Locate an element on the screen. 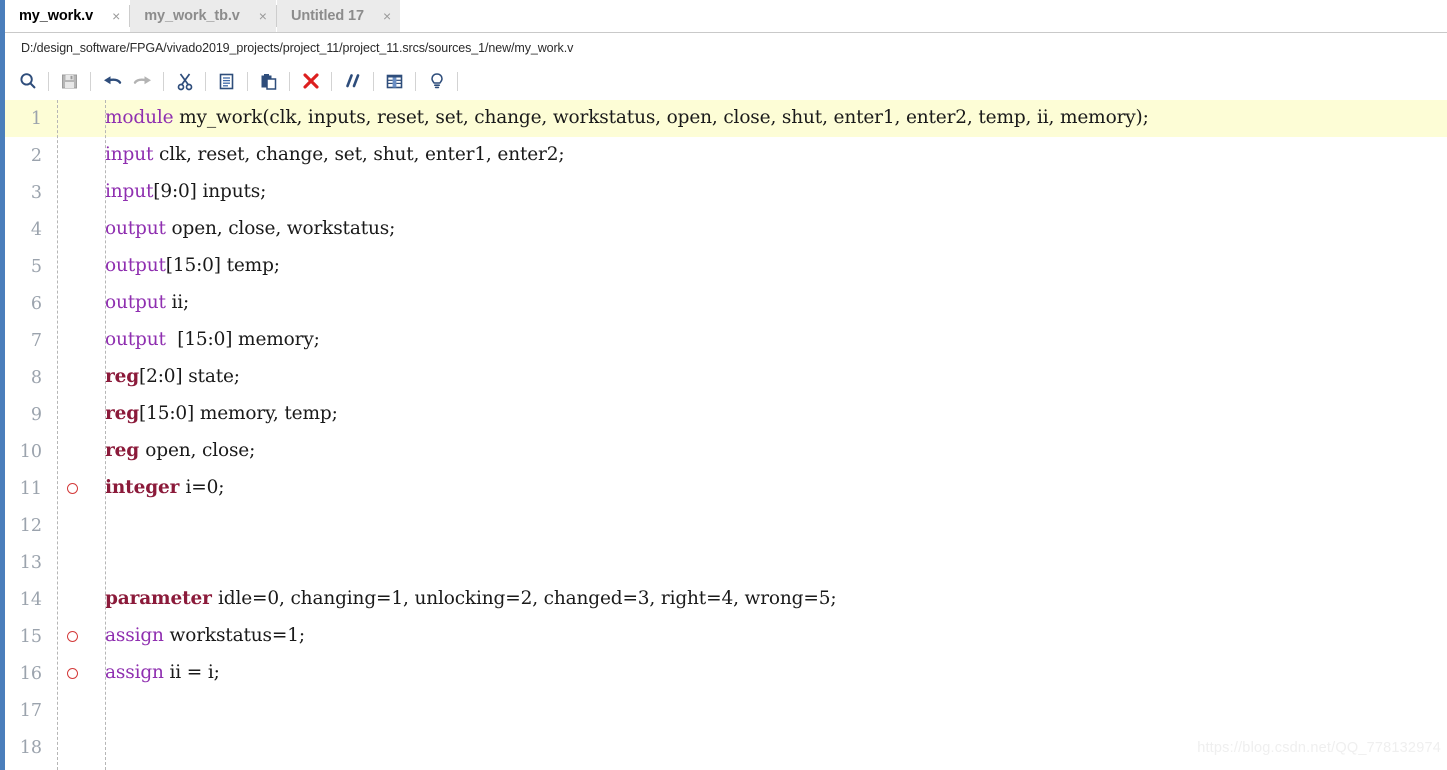 The width and height of the screenshot is (1447, 770). tab-my-work-v: my_work.v × is located at coordinates (67, 16).